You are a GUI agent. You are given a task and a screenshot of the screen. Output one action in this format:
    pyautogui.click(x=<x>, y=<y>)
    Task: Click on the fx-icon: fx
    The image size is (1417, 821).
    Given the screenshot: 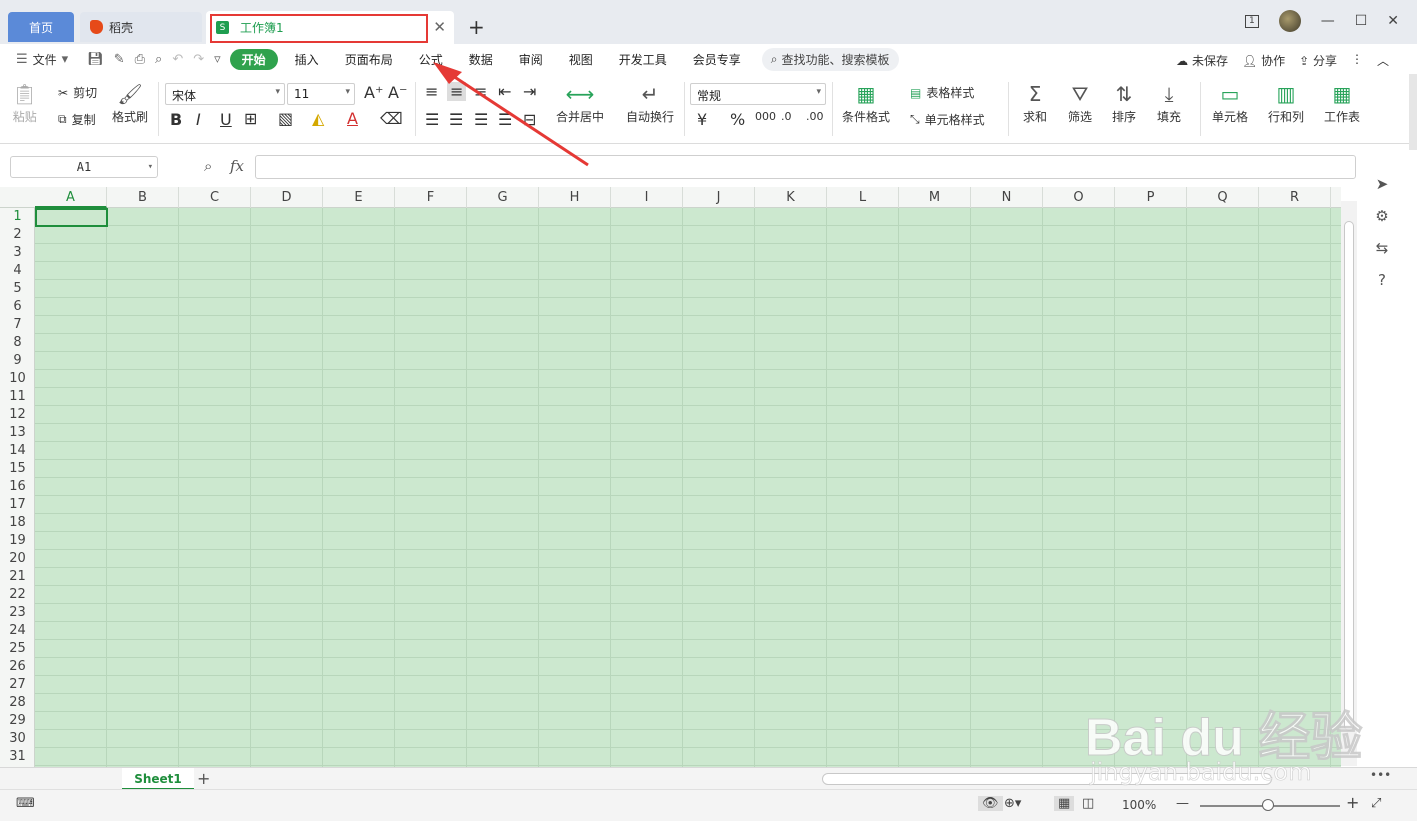 What is the action you would take?
    pyautogui.click(x=237, y=166)
    